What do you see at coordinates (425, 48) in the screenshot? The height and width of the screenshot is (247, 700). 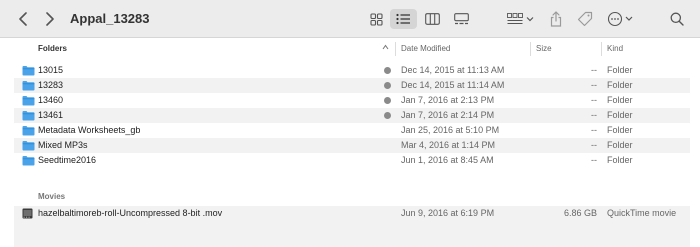 I see `column-header-date: Date Modified` at bounding box center [425, 48].